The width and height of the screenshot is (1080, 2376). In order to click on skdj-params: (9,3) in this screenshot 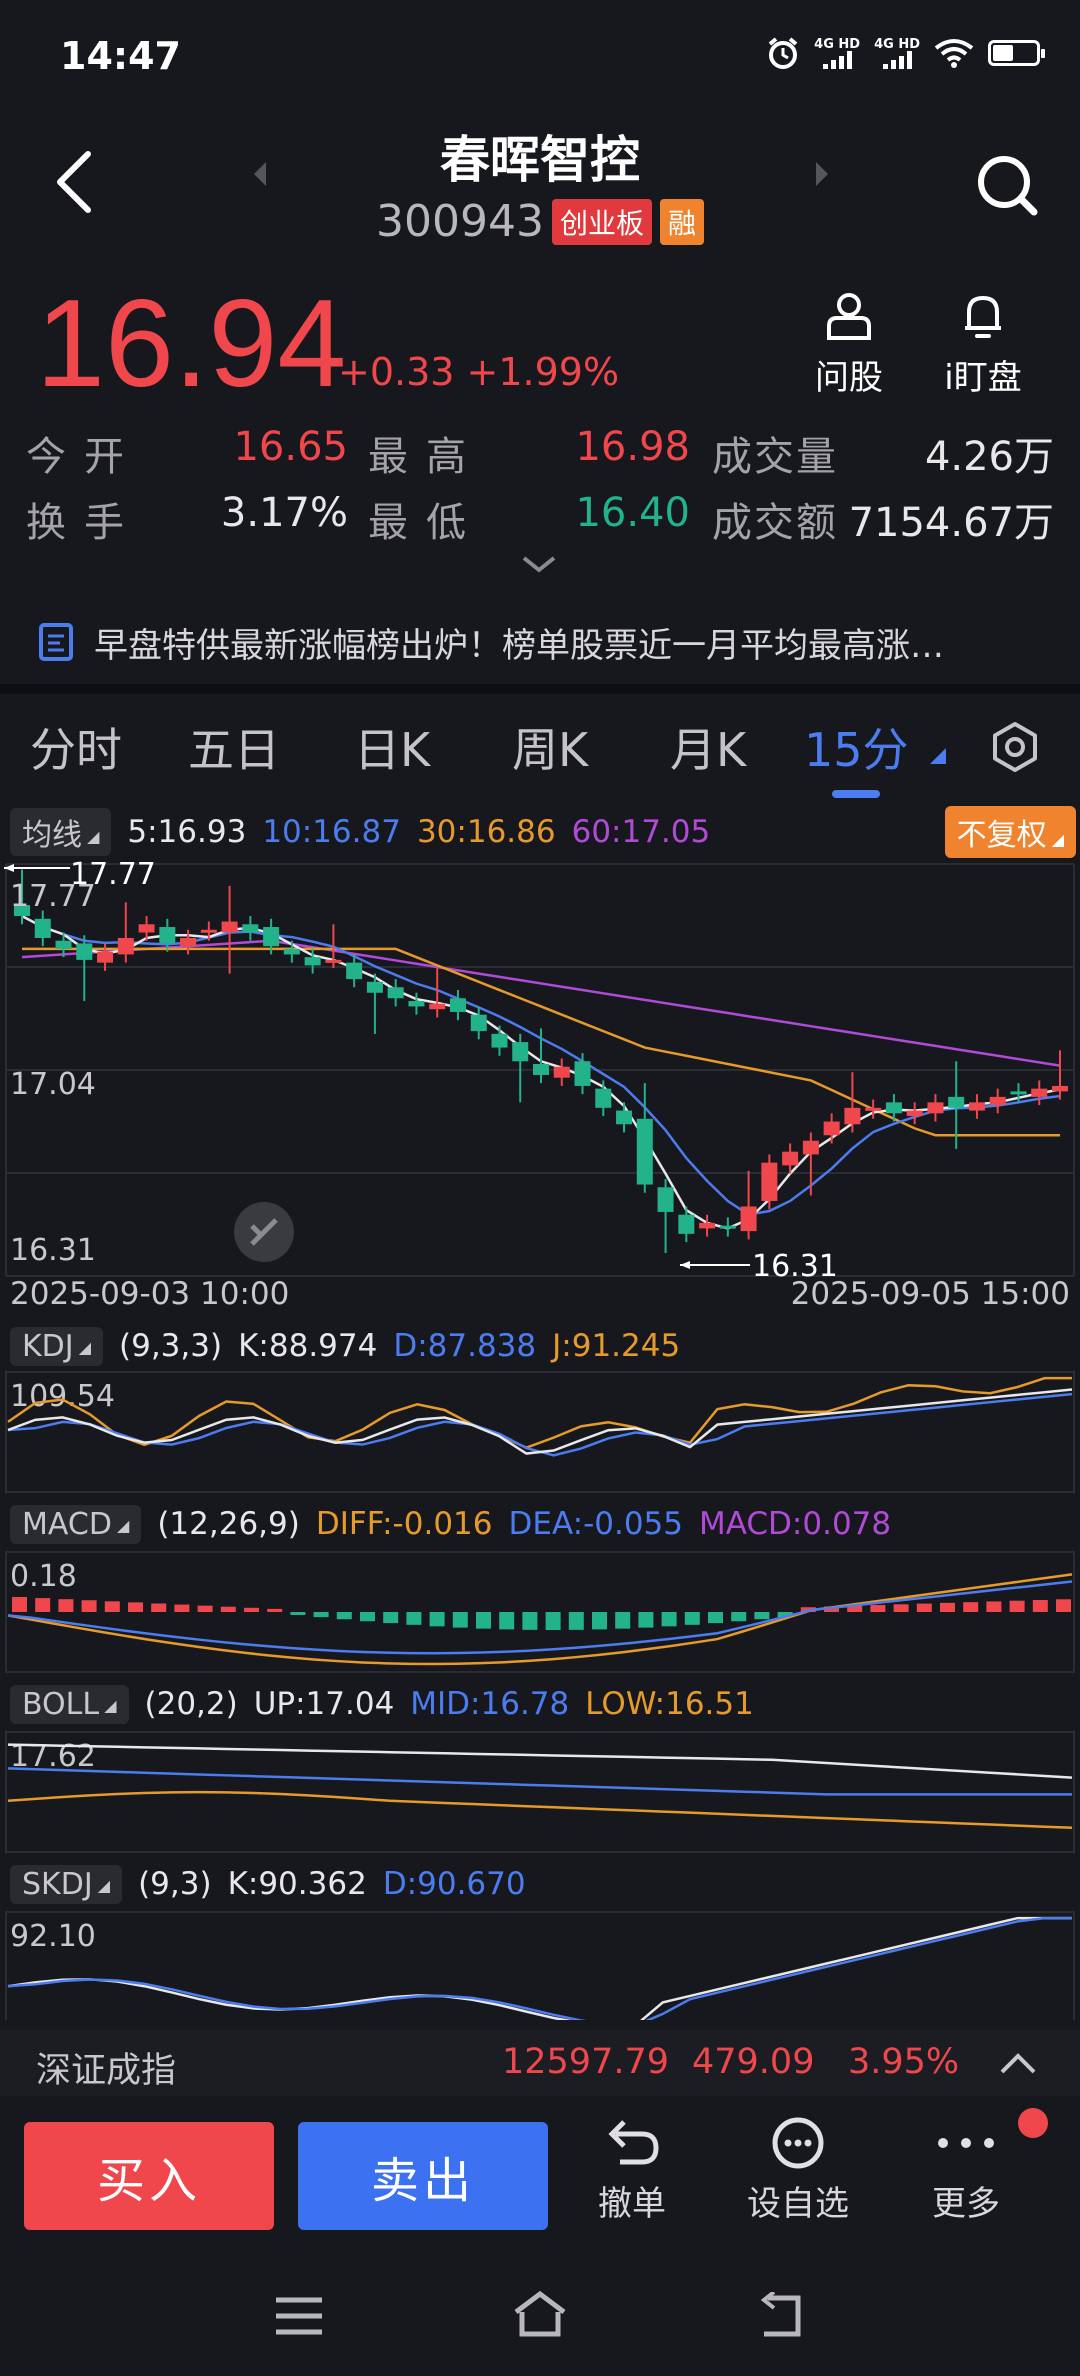, I will do `click(175, 1884)`.